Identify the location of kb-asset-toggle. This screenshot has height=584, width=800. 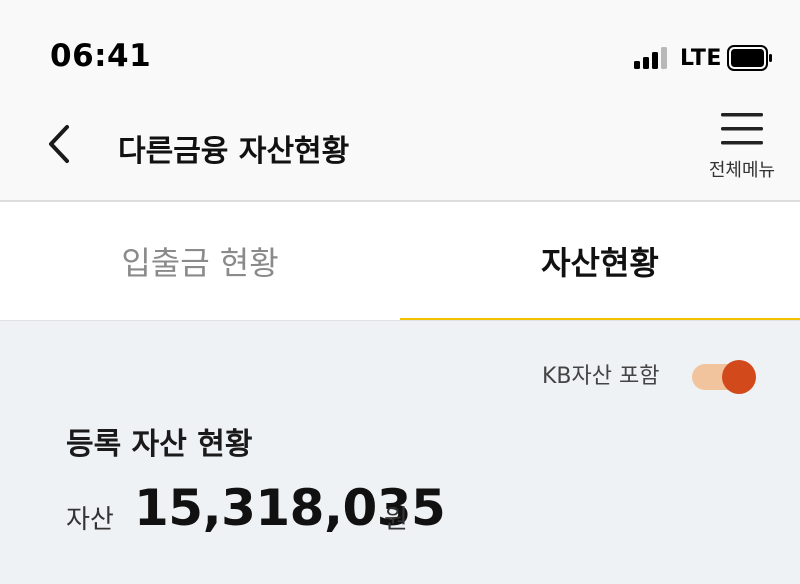
(723, 376).